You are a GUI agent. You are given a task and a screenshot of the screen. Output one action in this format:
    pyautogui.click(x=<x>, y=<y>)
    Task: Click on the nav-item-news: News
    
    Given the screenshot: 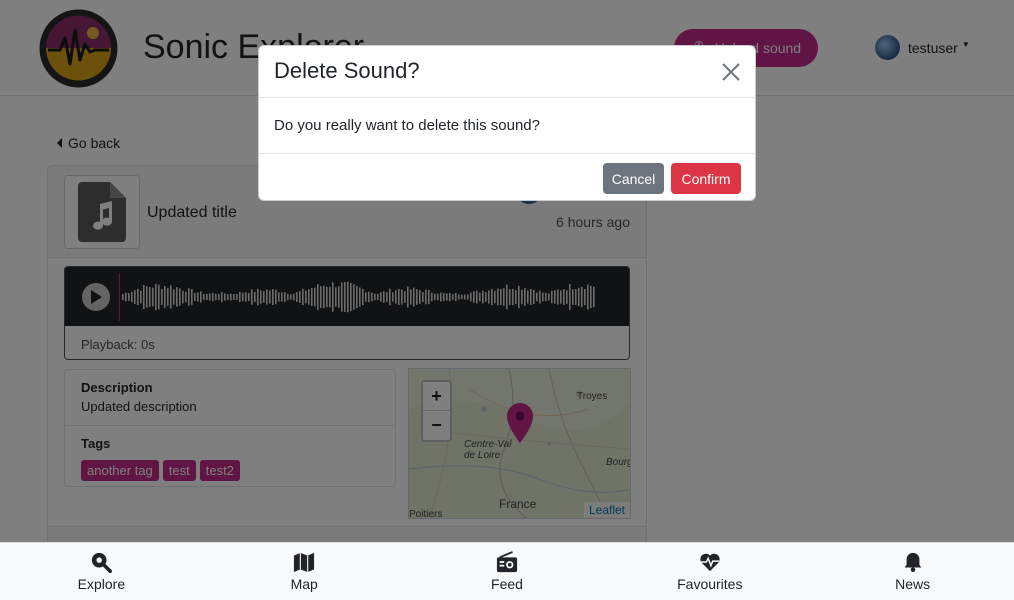 What is the action you would take?
    pyautogui.click(x=912, y=571)
    